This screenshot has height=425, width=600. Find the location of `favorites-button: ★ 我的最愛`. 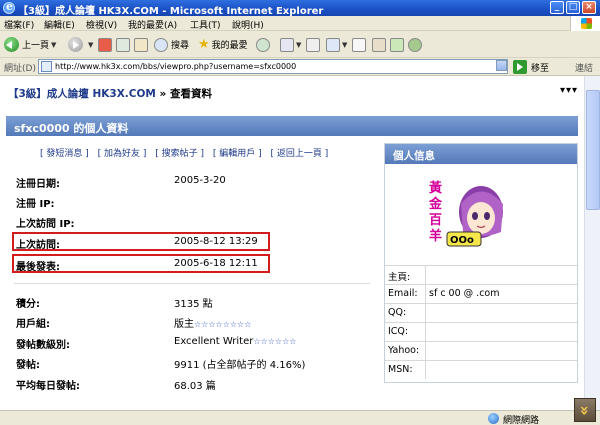

favorites-button: ★ 我的最愛 is located at coordinates (223, 44).